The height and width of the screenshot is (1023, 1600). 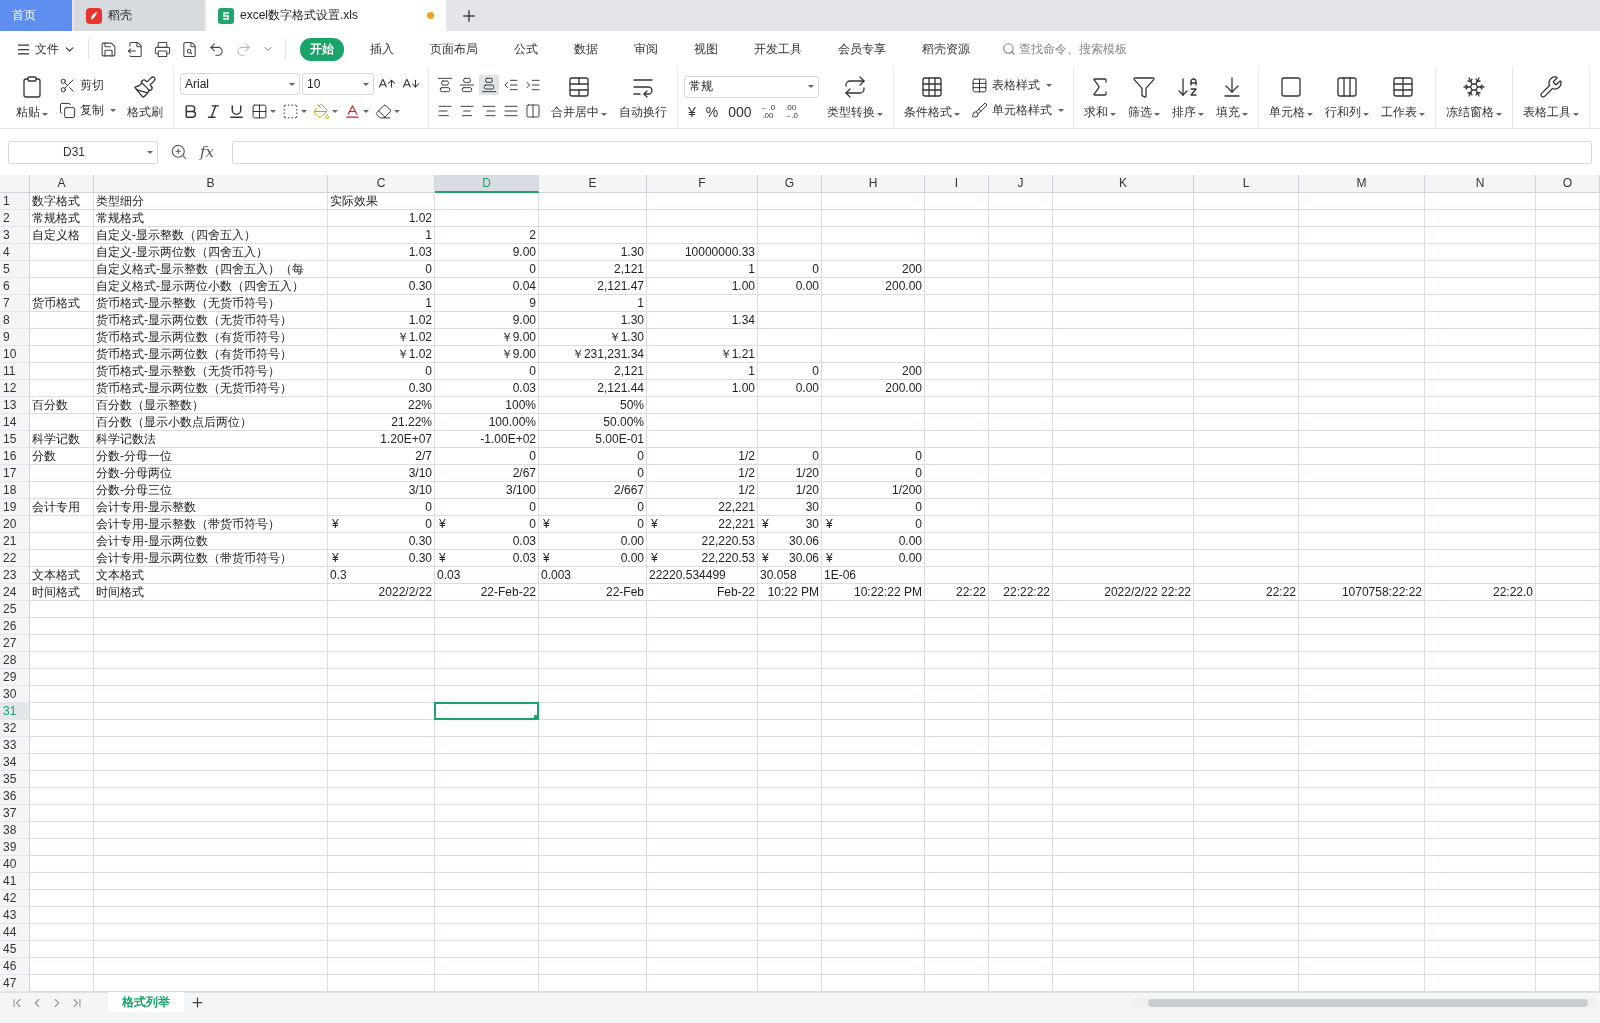 What do you see at coordinates (946, 49) in the screenshot?
I see `ribbon-tab: 稻壳资源` at bounding box center [946, 49].